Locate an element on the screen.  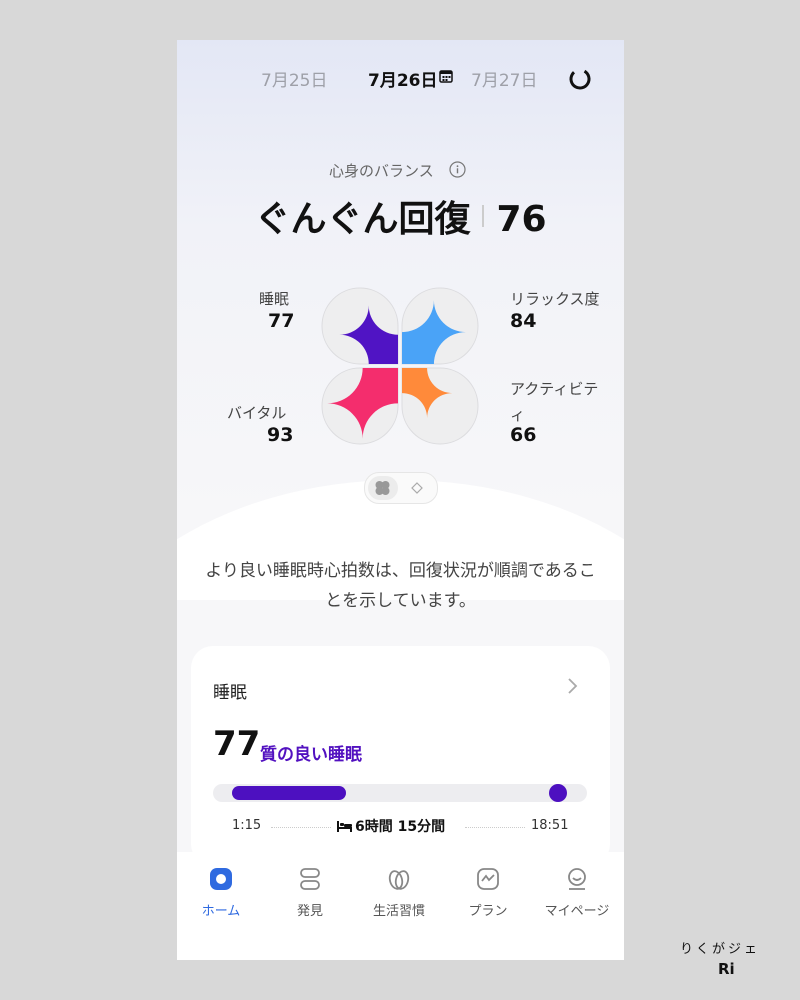
date-prev: 7月25日 is located at coordinates (294, 78).